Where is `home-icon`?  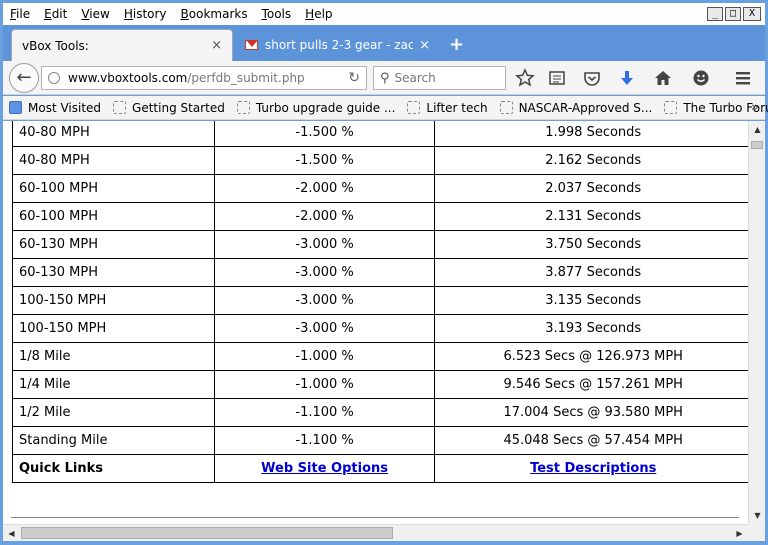
home-icon is located at coordinates (663, 78).